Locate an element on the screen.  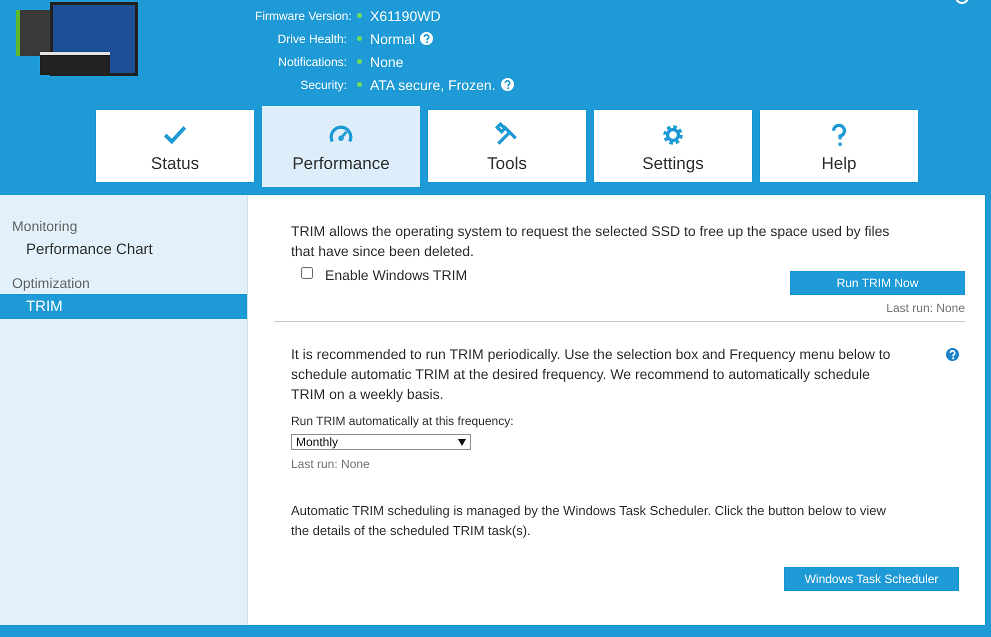
info-label: Security: is located at coordinates (323, 85).